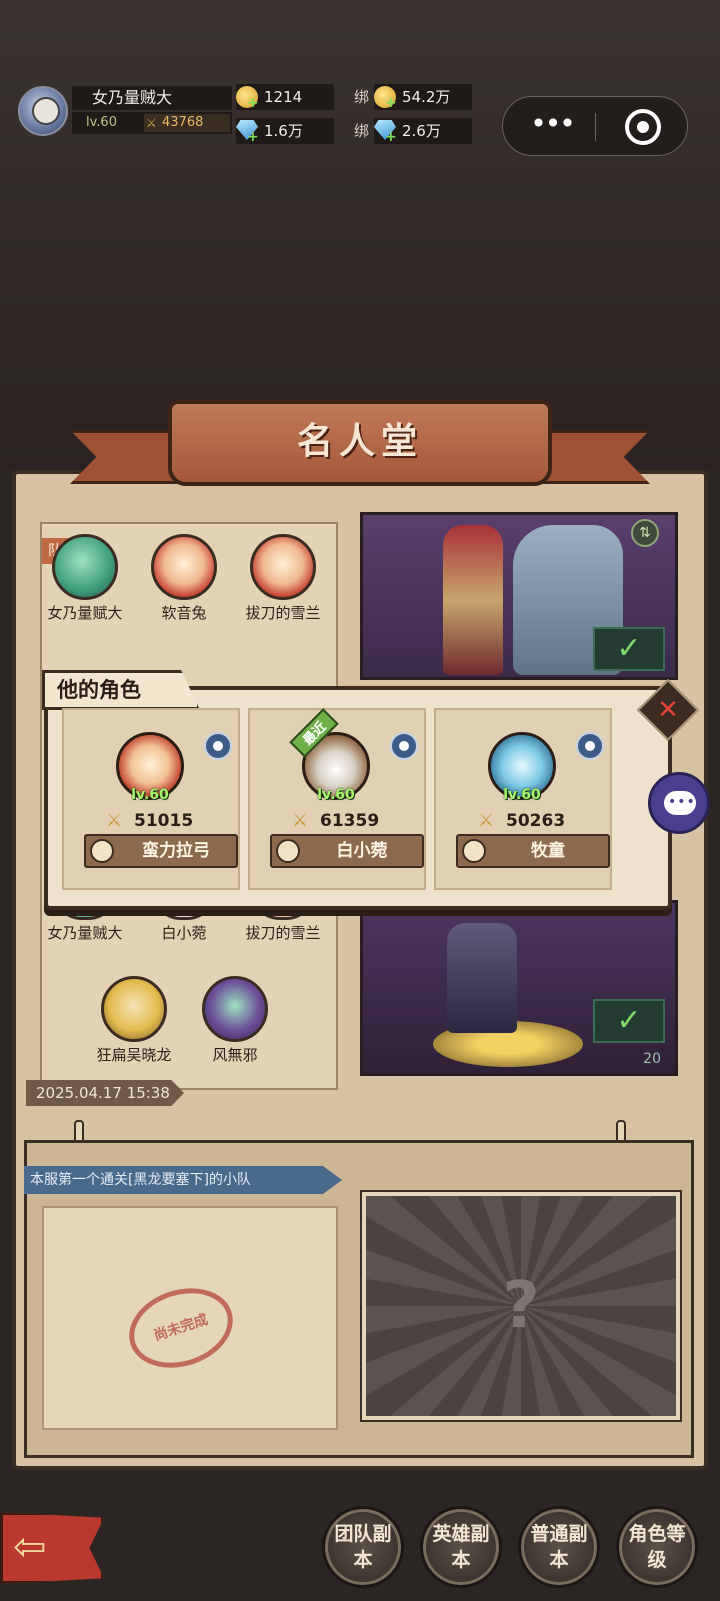 The width and height of the screenshot is (720, 1601). I want to click on diamond-amount: 1.6万, so click(283, 131).